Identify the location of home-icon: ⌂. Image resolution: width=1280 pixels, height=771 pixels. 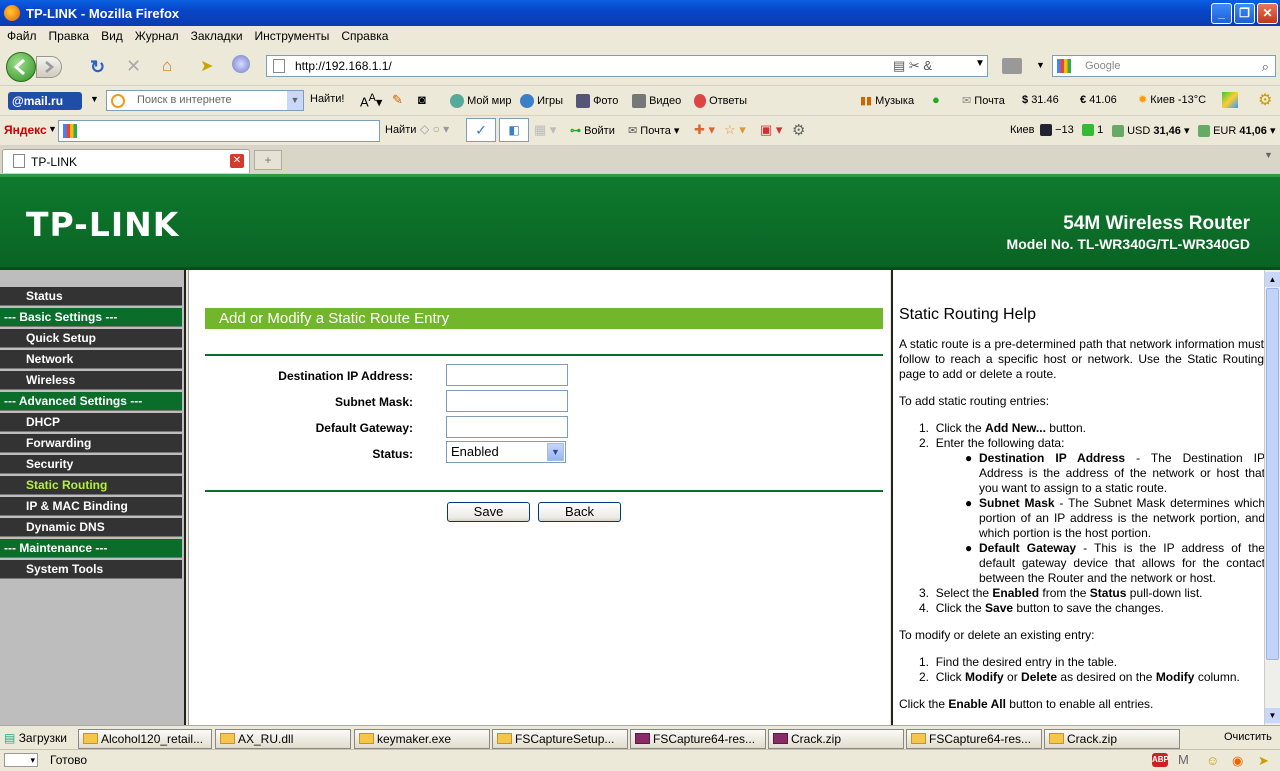
(167, 66).